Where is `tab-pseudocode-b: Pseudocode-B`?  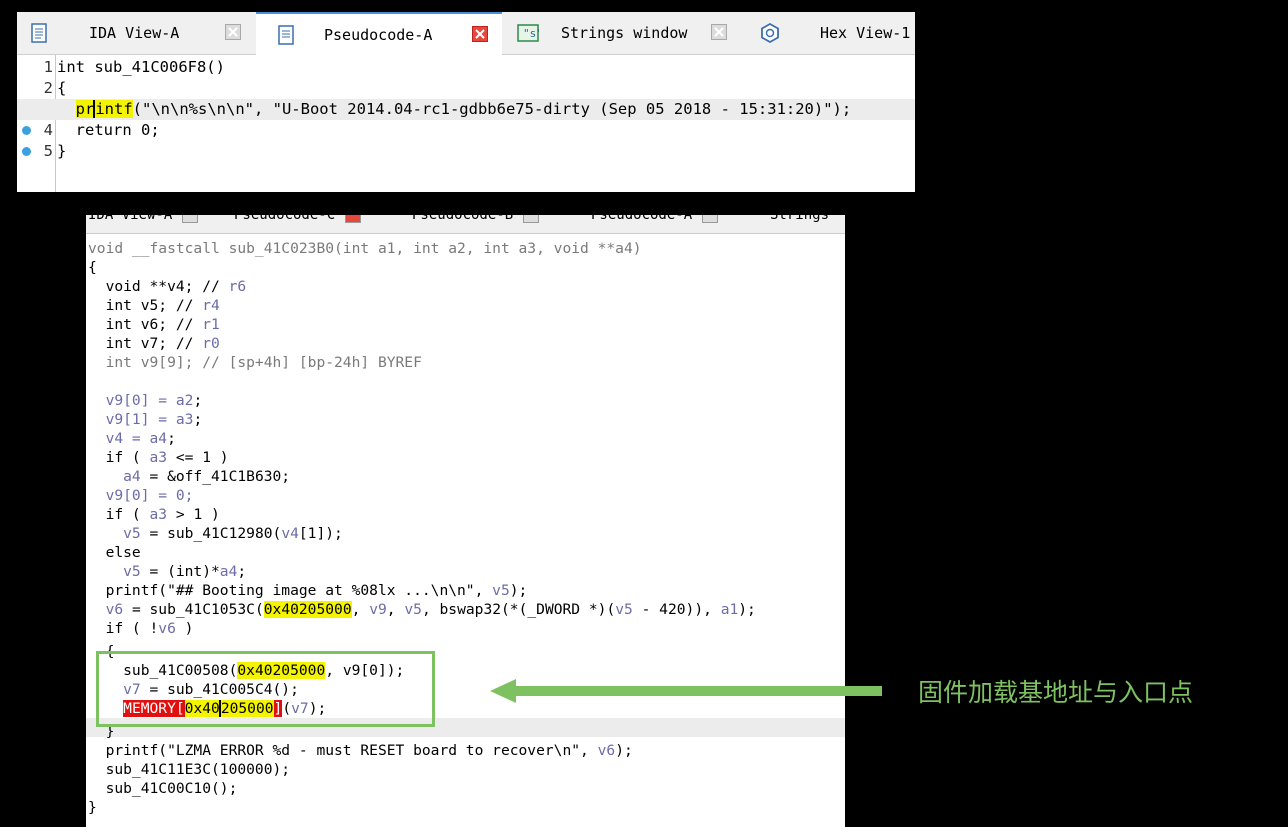 tab-pseudocode-b: Pseudocode-B is located at coordinates (476, 222).